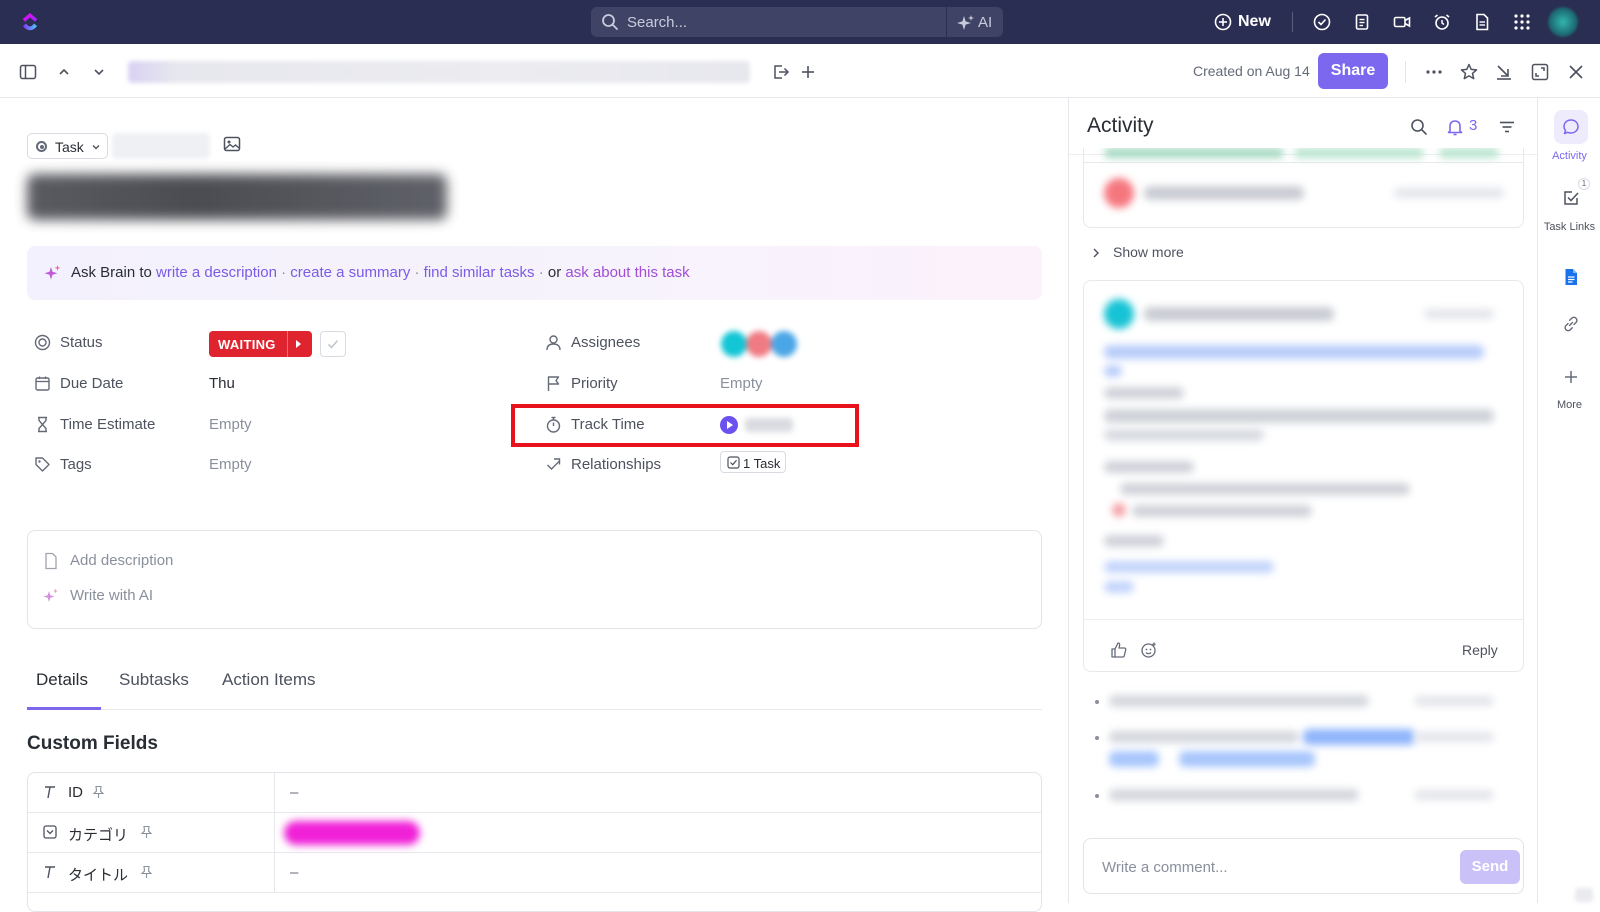 The height and width of the screenshot is (912, 1600). What do you see at coordinates (28, 72) in the screenshot?
I see `sidebar-toggle-icon` at bounding box center [28, 72].